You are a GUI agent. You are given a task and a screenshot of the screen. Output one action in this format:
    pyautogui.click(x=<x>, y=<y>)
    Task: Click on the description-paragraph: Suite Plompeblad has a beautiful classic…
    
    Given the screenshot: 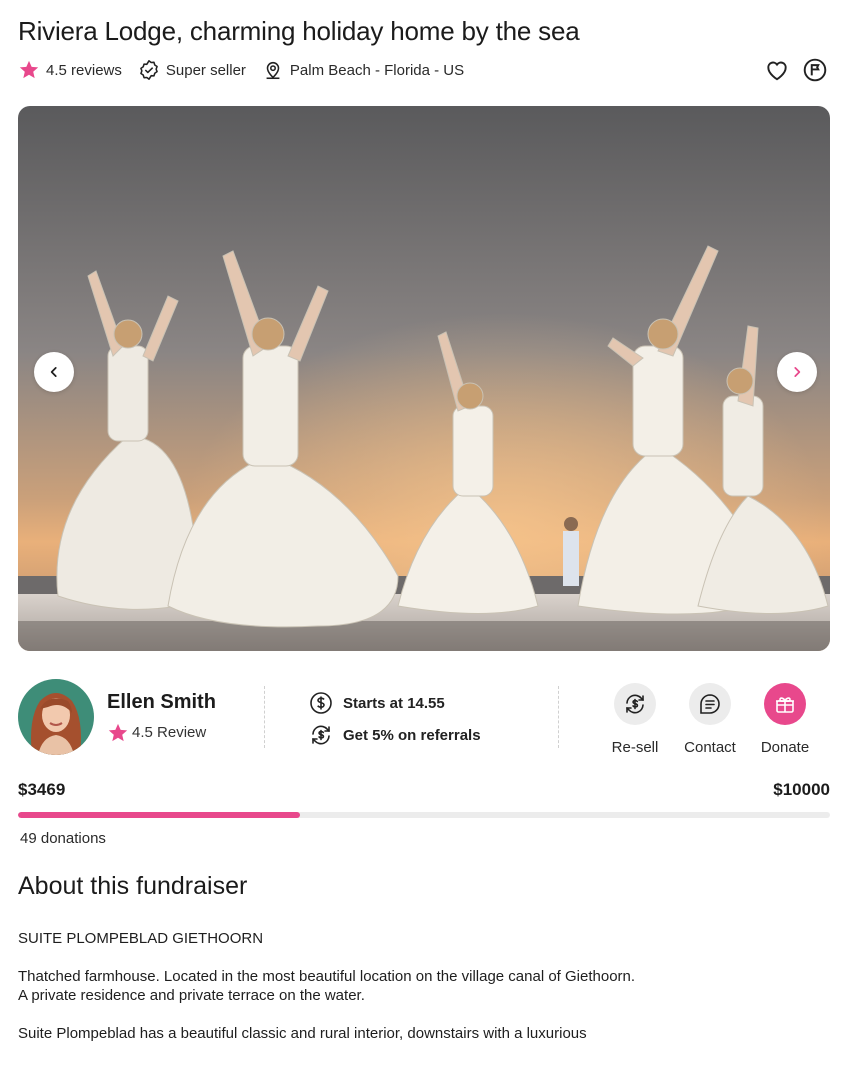 What is the action you would take?
    pyautogui.click(x=302, y=1033)
    